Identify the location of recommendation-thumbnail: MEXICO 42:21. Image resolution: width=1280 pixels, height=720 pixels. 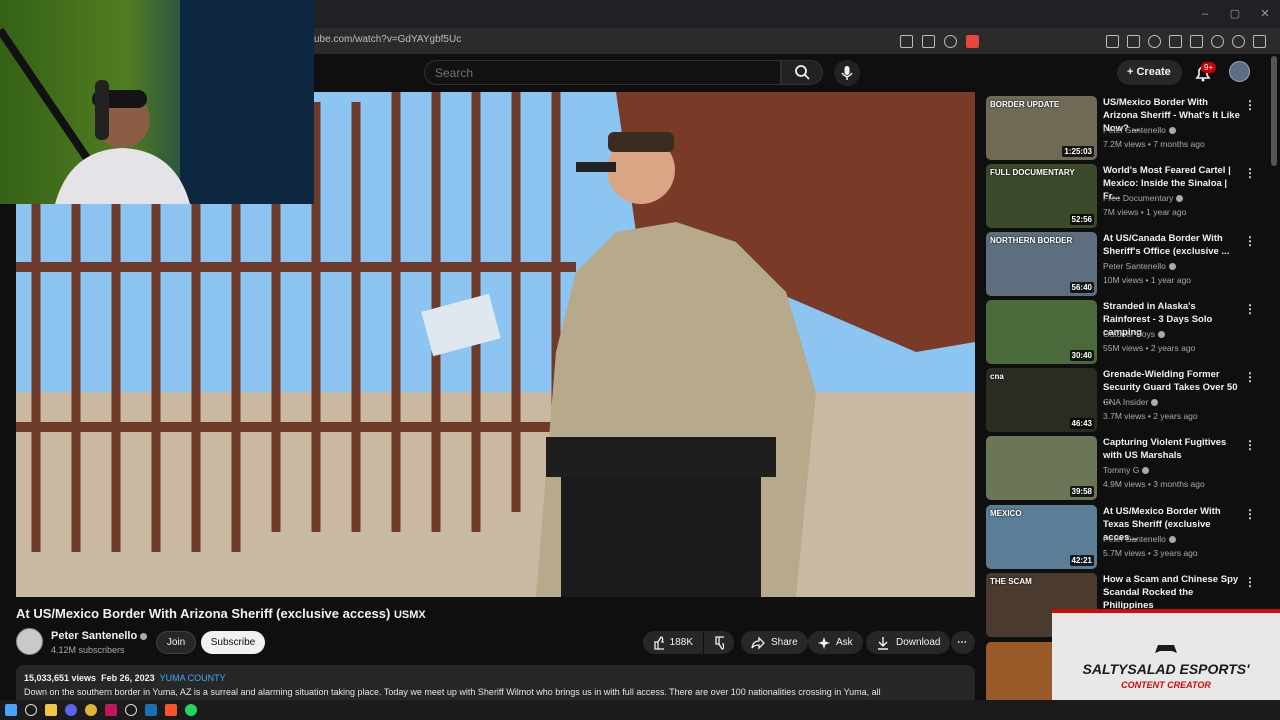
(1041, 537).